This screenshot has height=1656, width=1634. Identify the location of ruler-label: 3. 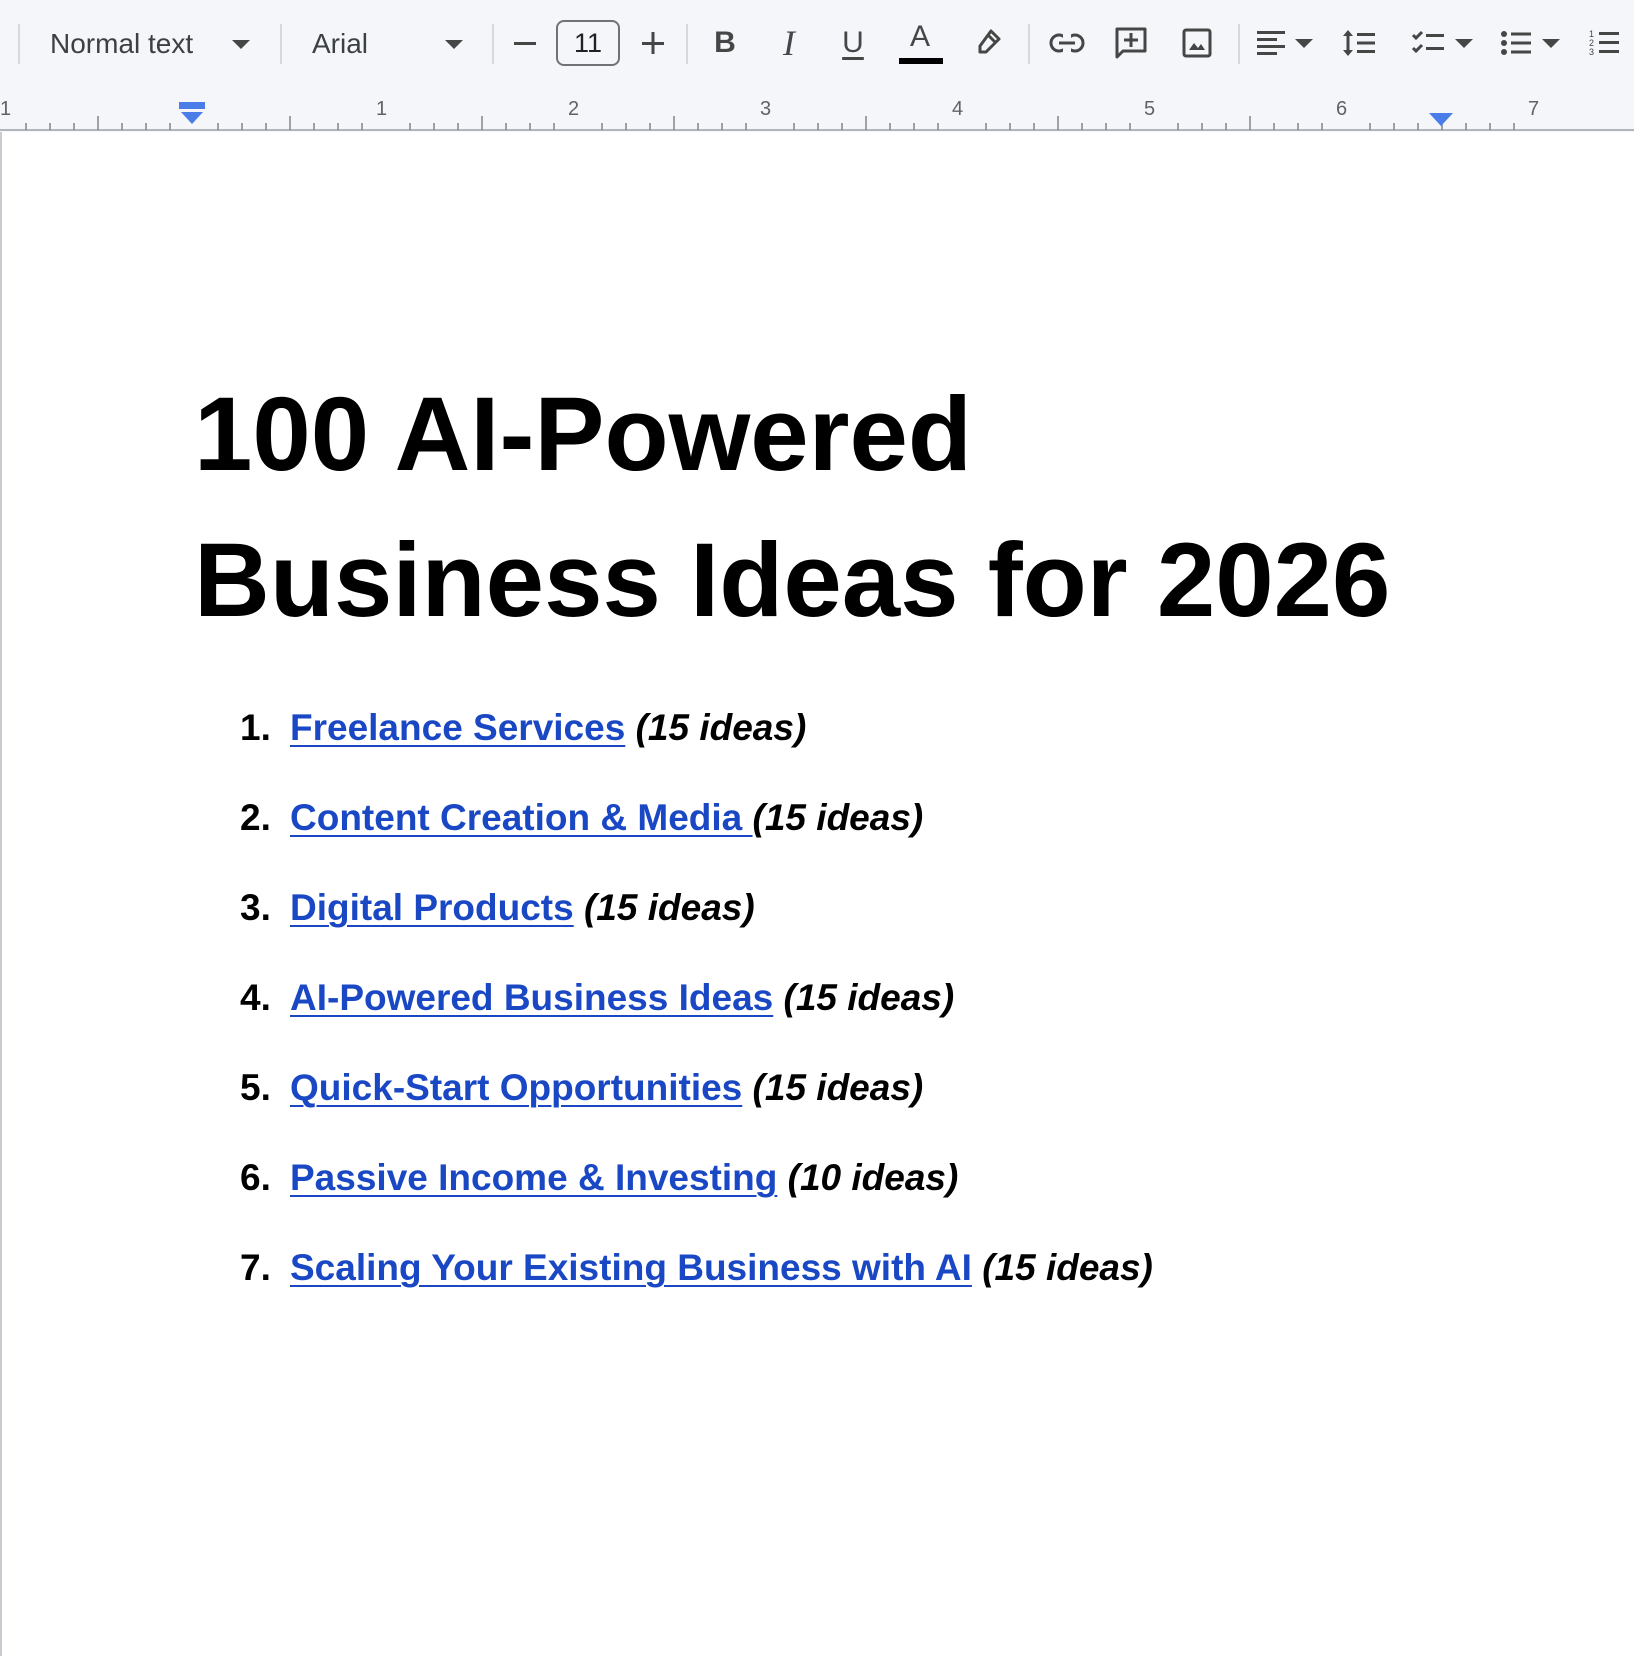
(766, 109).